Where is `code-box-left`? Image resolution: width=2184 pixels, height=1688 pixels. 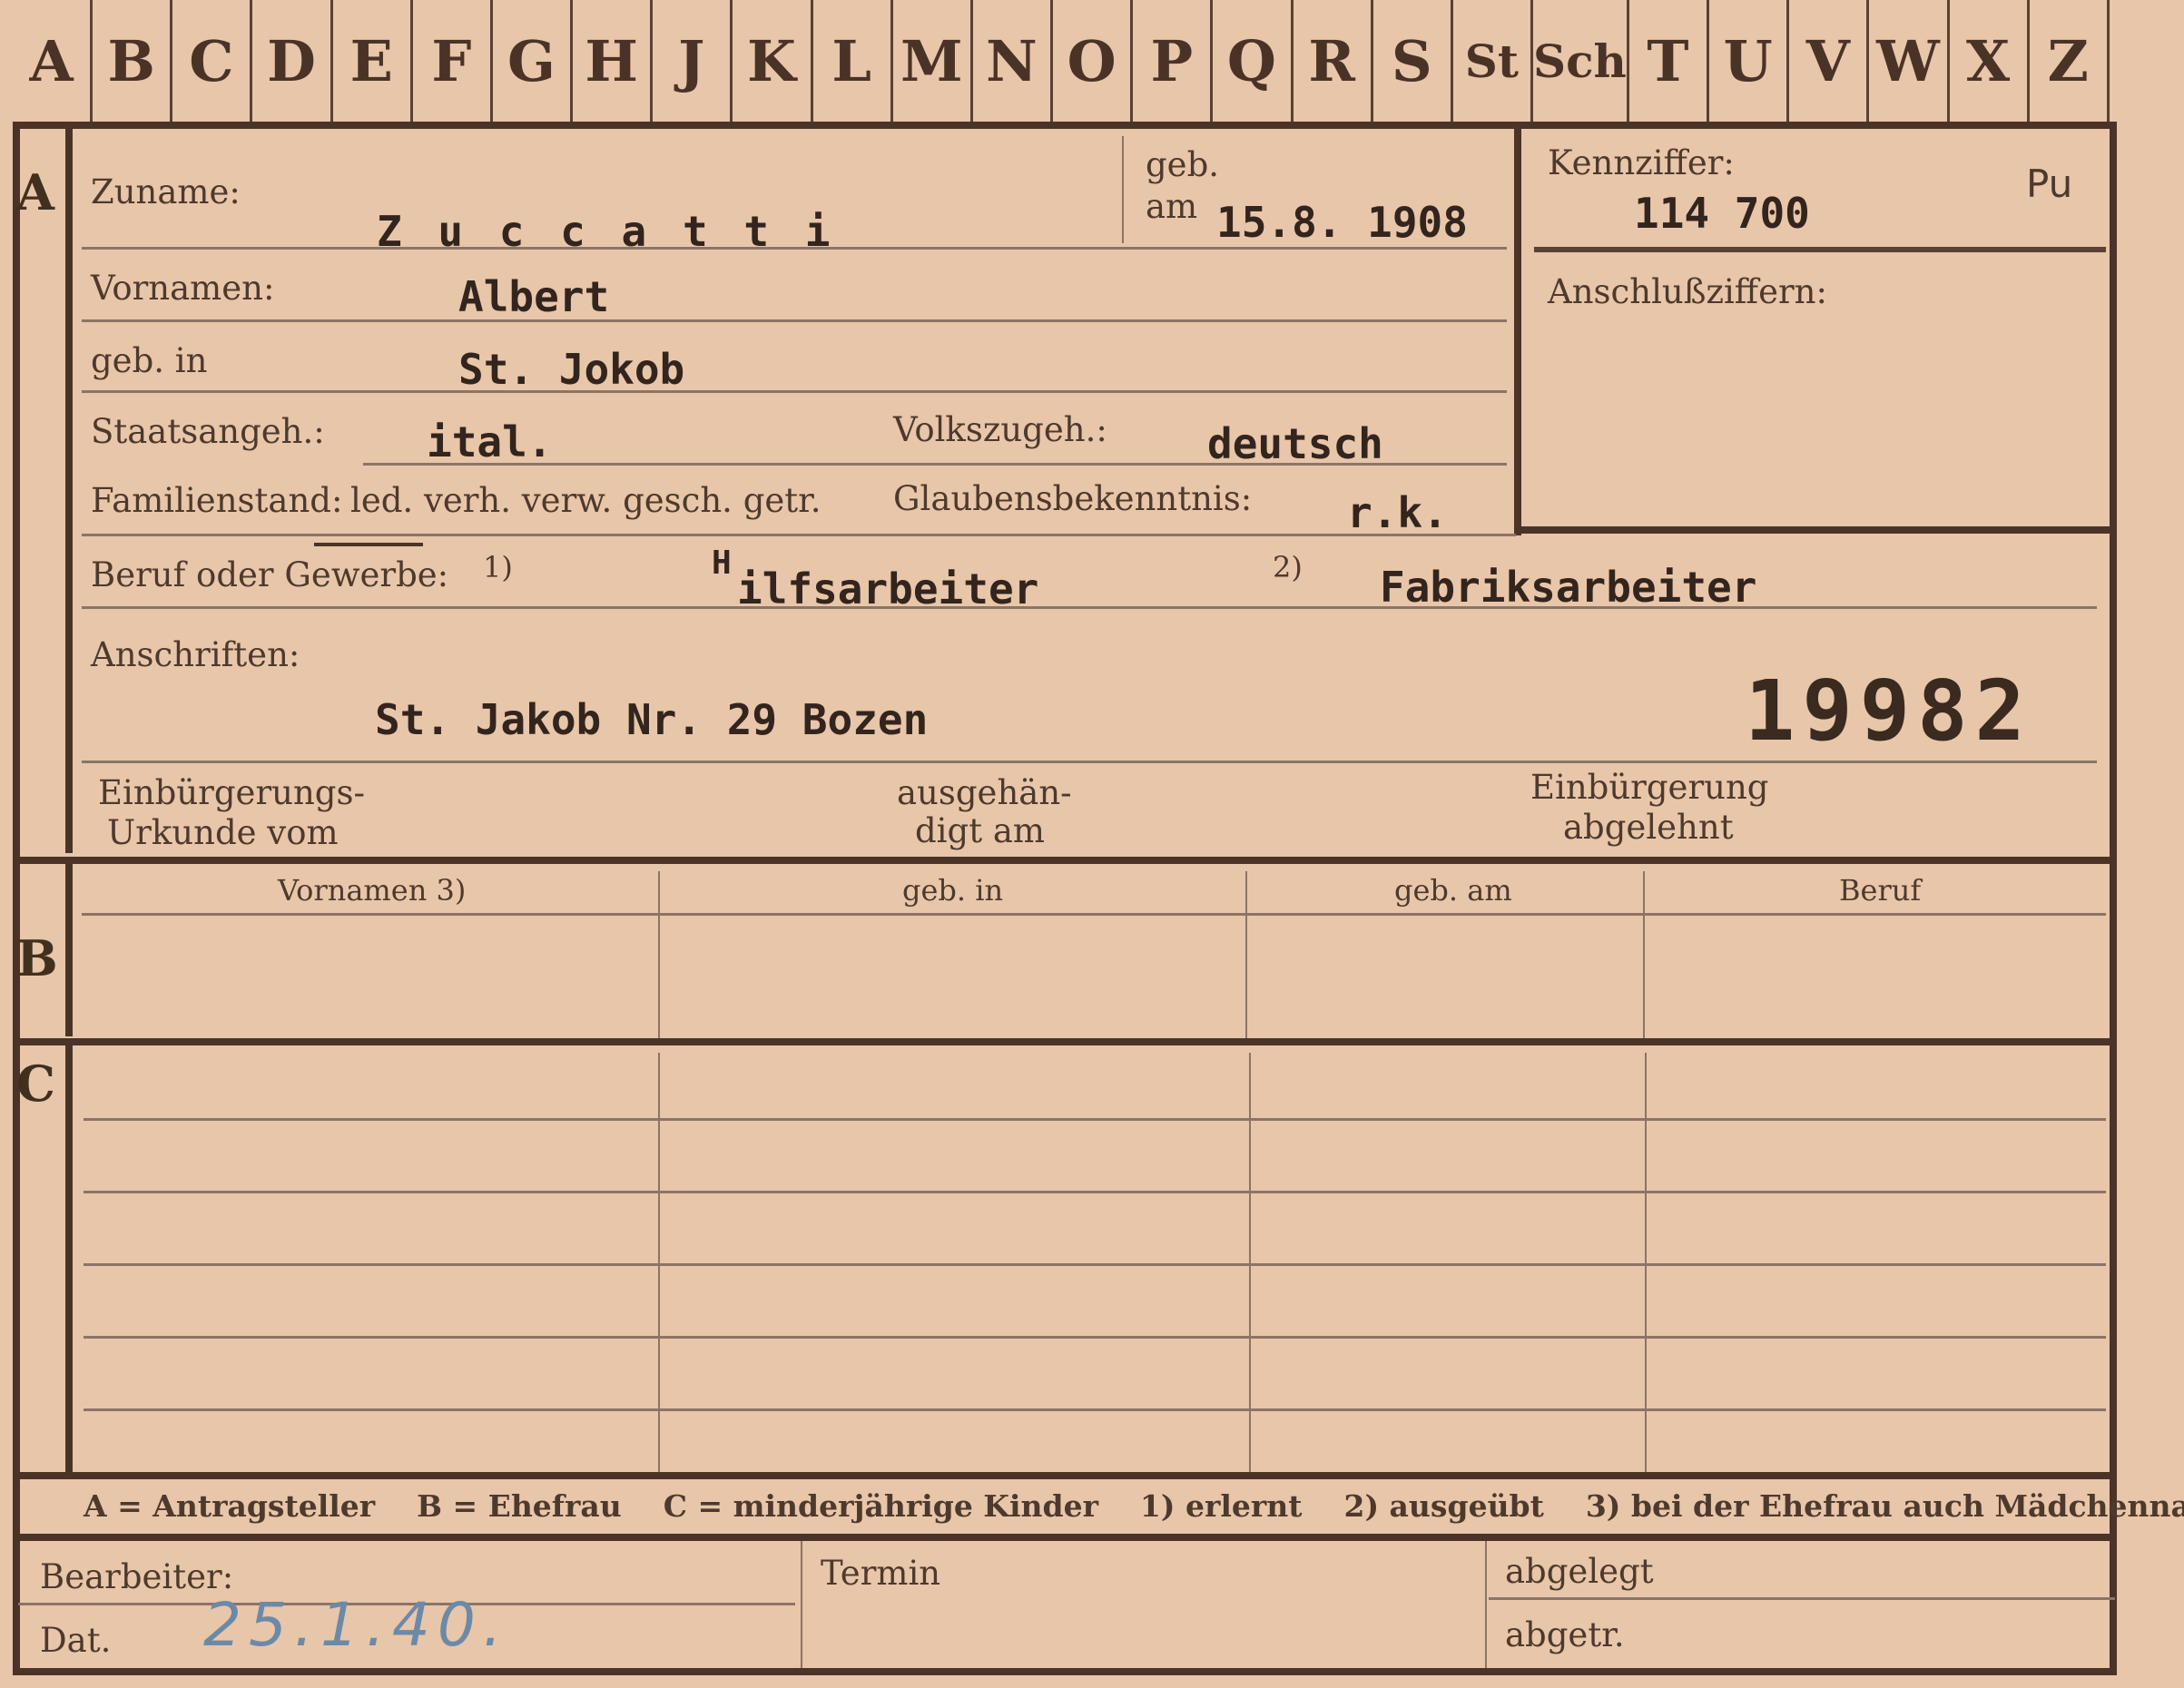
code-box-left is located at coordinates (1518, 331).